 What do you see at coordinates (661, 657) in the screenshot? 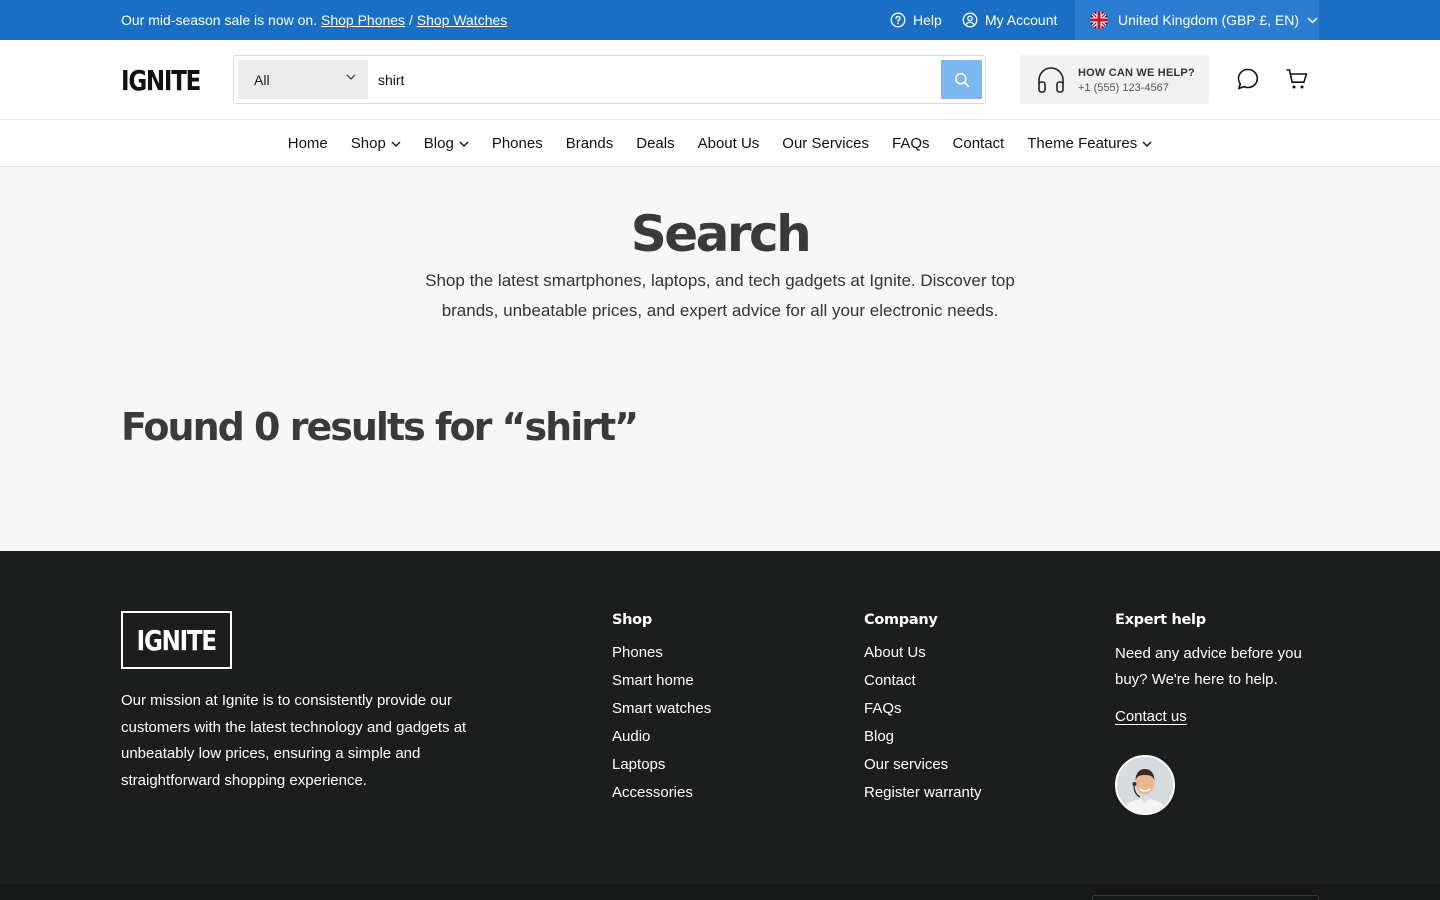
I see `footer-link-phones: Phones` at bounding box center [661, 657].